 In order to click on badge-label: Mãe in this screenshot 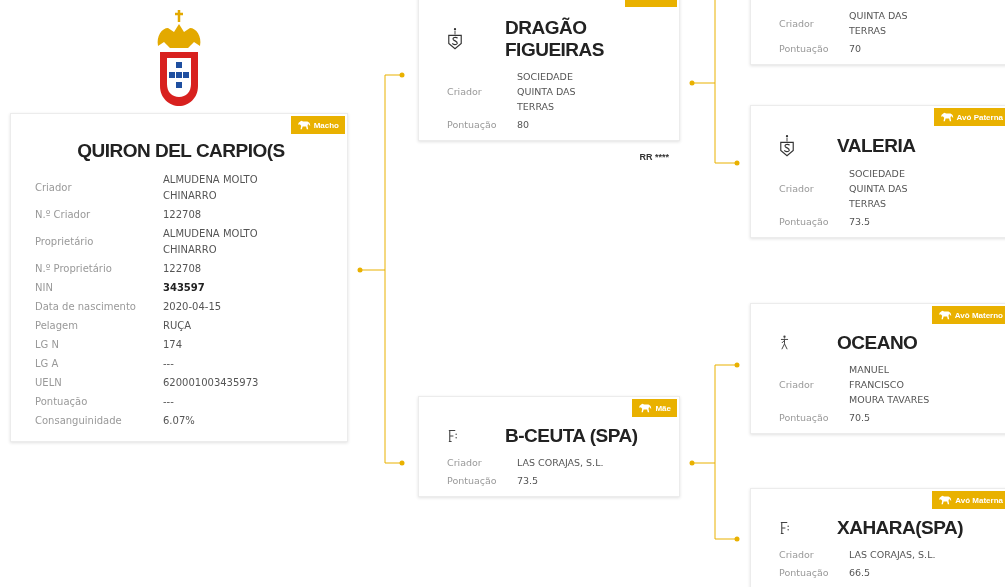, I will do `click(663, 408)`.